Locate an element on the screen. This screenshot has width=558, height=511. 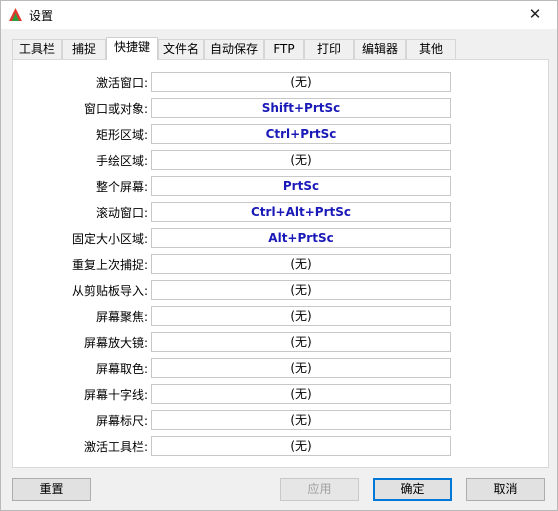
apply-button: 应用 is located at coordinates (319, 489).